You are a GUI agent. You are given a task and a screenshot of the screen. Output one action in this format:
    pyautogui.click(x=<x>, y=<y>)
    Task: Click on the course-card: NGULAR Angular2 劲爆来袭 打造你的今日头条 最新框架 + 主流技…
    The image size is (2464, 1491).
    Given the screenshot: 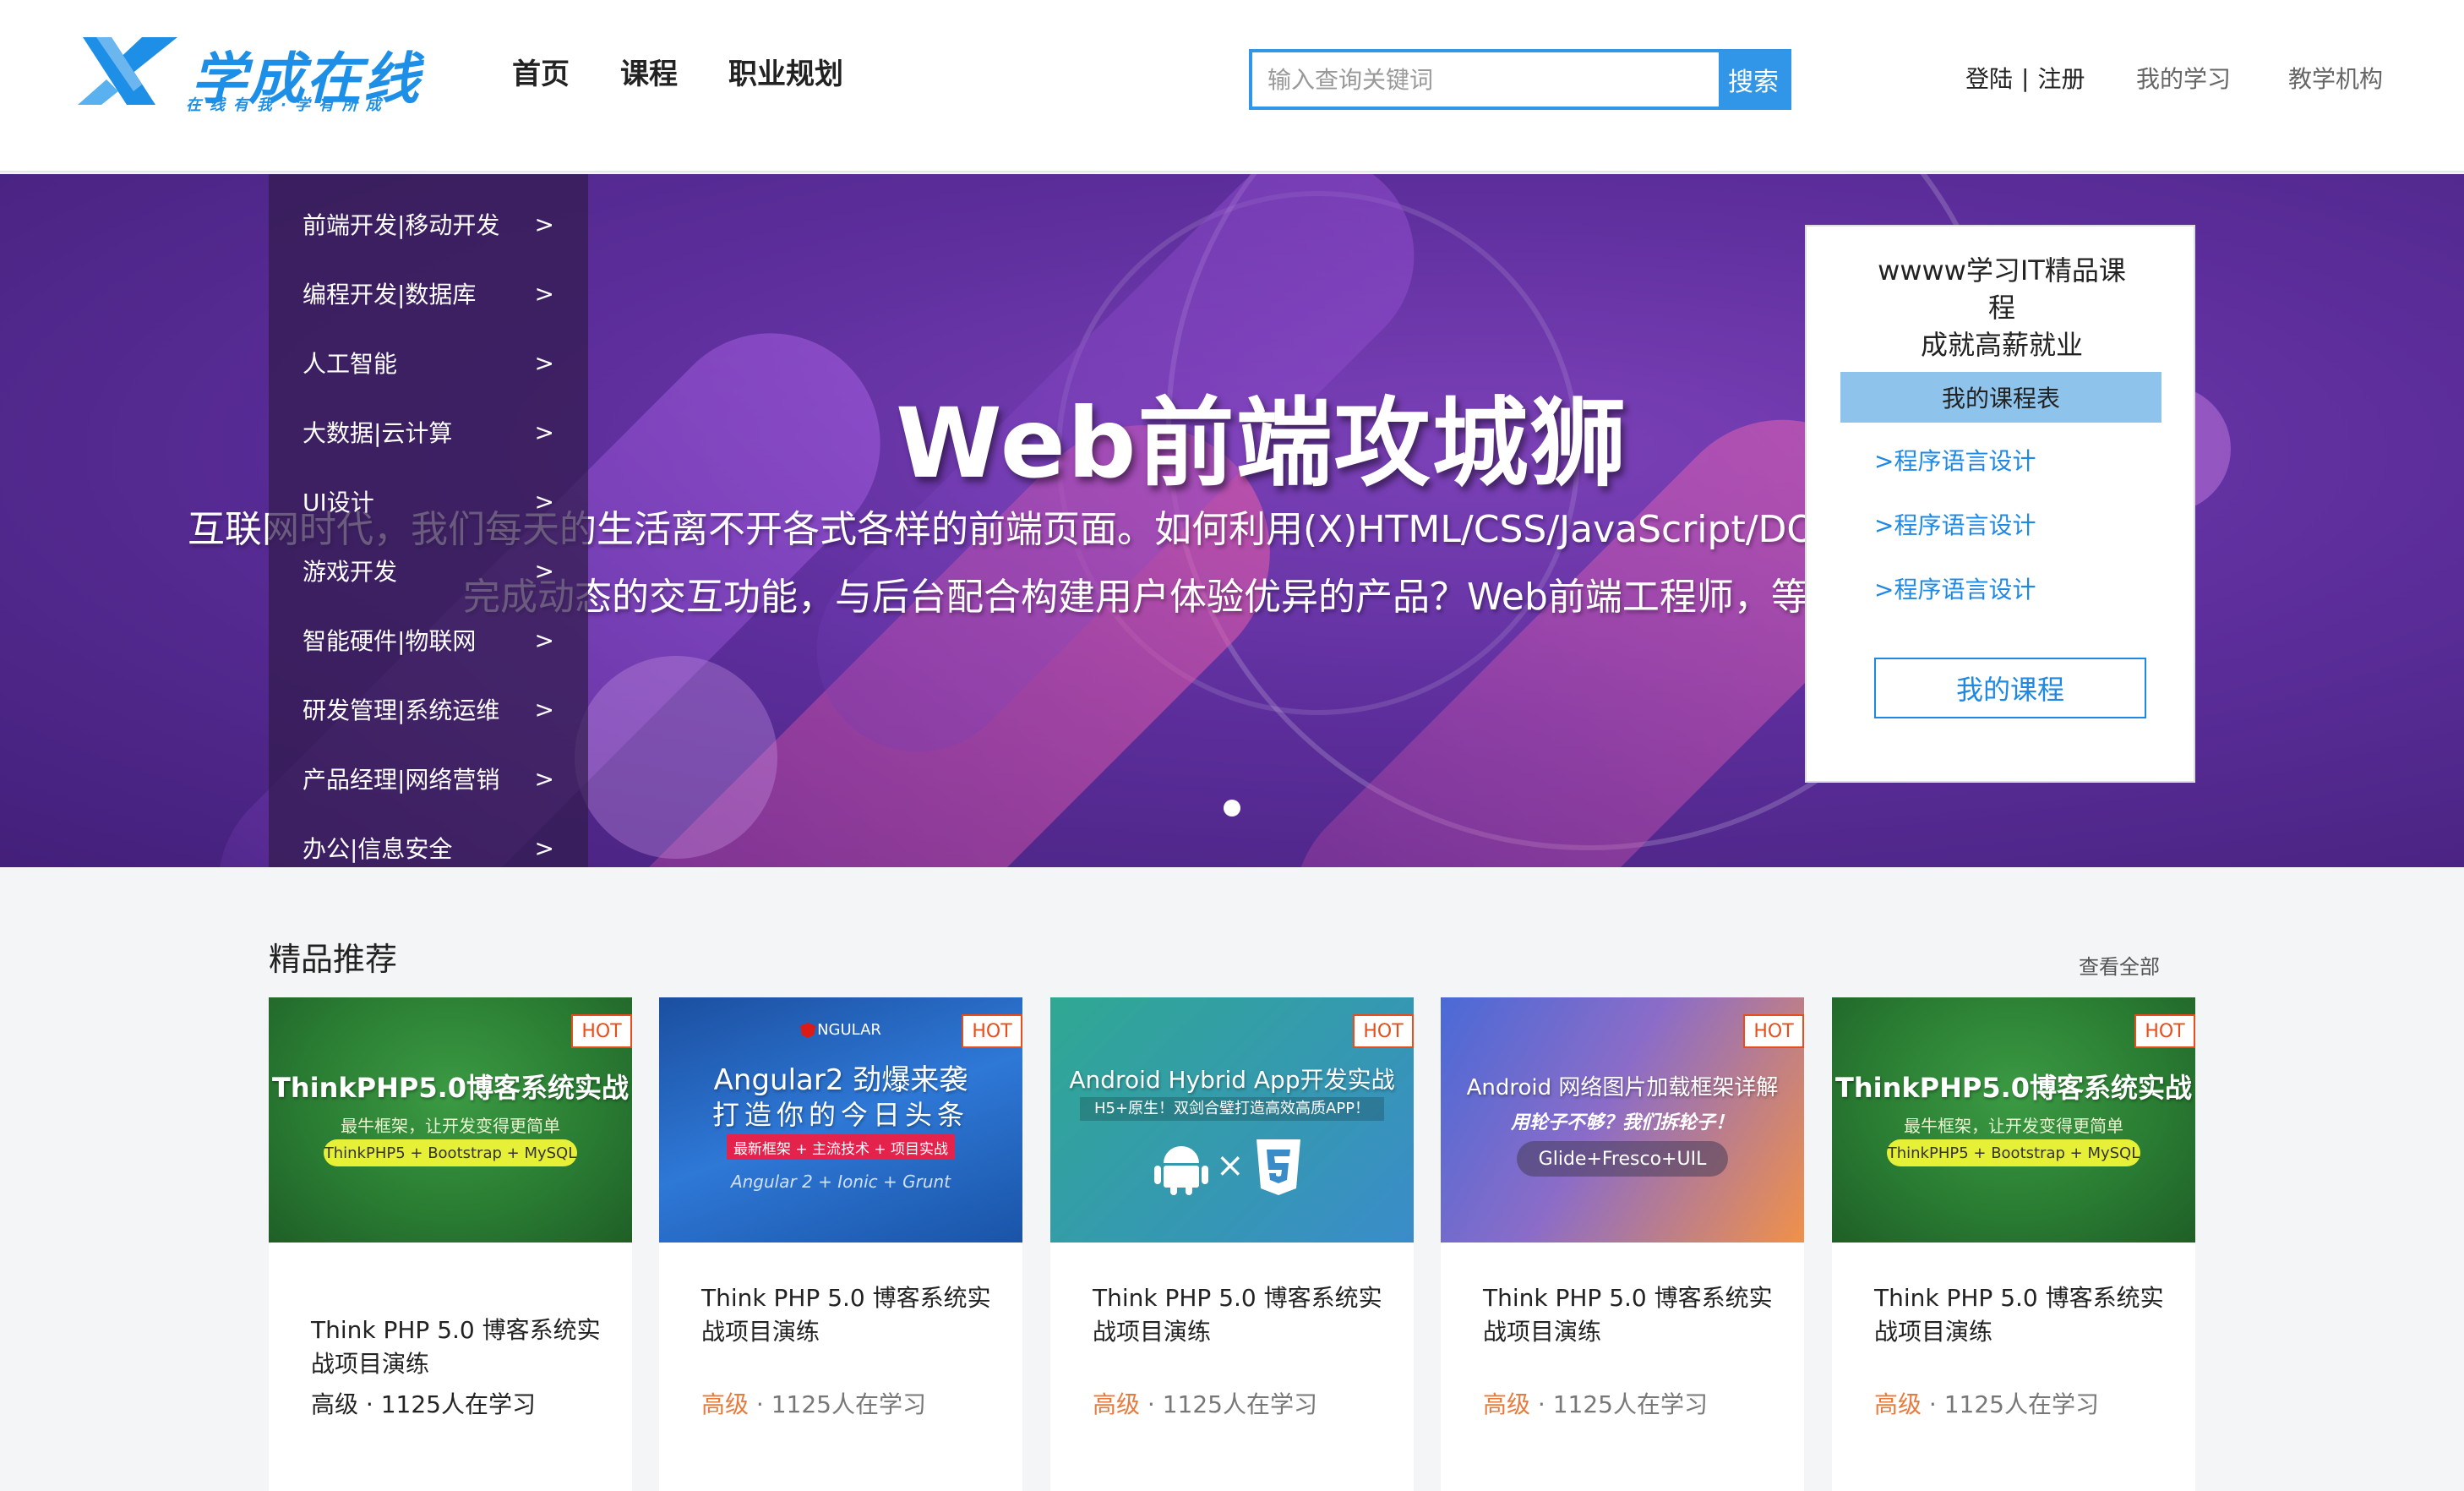 What is the action you would take?
    pyautogui.click(x=841, y=1244)
    